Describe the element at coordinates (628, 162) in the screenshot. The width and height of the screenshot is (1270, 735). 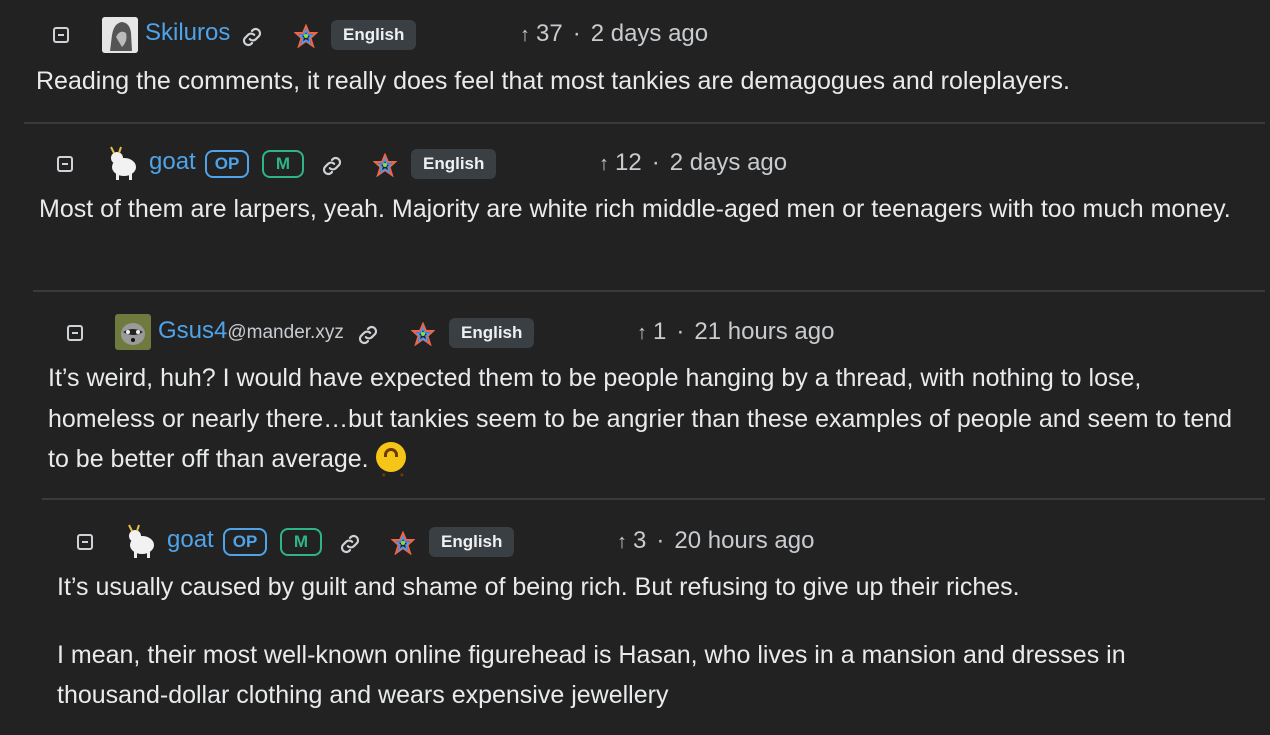
I see `score: 12` at that location.